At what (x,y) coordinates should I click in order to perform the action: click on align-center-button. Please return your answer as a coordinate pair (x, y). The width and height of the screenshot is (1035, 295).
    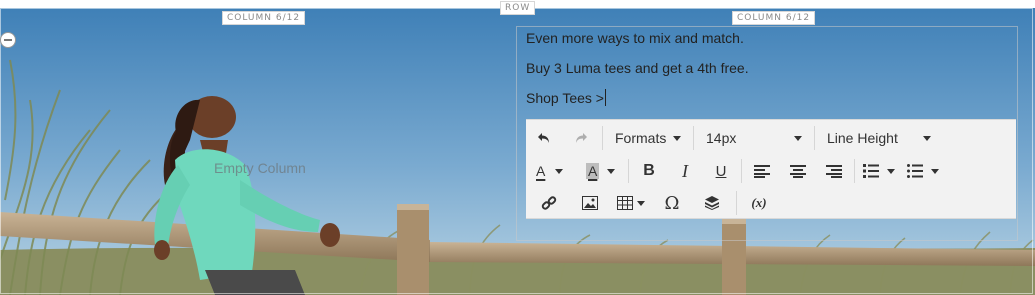
    Looking at the image, I should click on (798, 171).